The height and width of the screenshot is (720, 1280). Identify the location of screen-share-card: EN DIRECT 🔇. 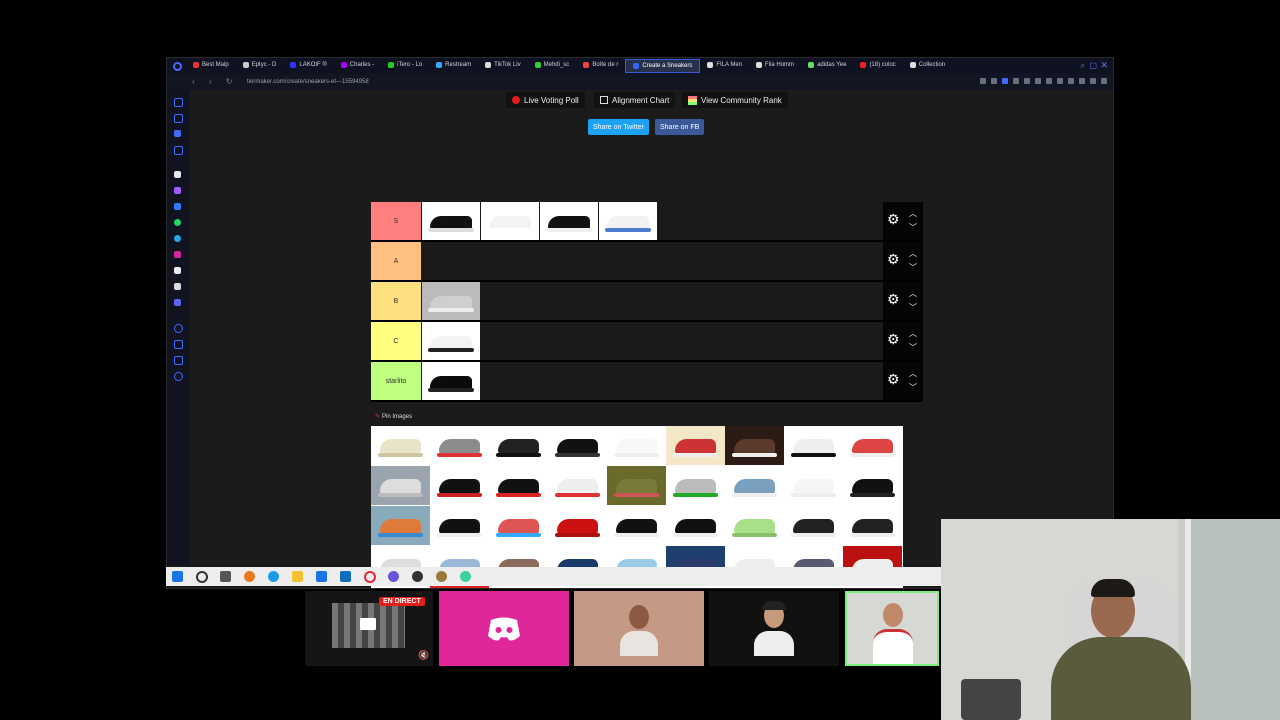
(369, 628).